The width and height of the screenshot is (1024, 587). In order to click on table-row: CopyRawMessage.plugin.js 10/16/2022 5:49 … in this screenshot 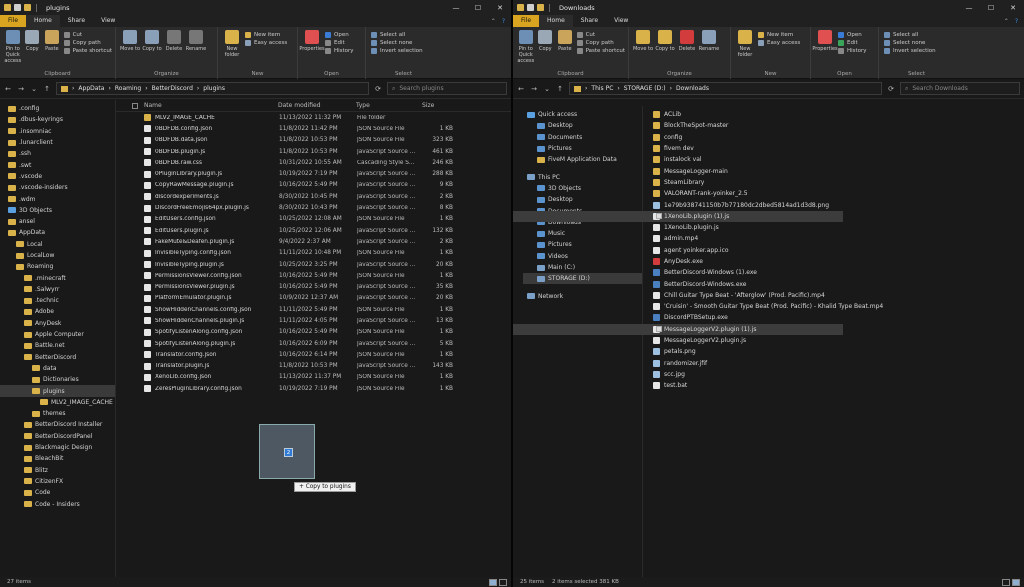, I will do `click(313, 185)`.